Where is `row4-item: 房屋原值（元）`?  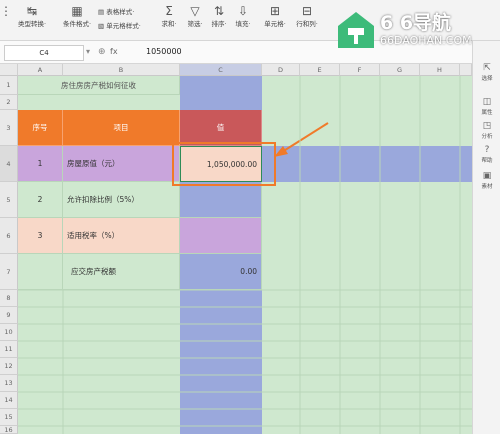
row4-item: 房屋原值（元） is located at coordinates (121, 164).